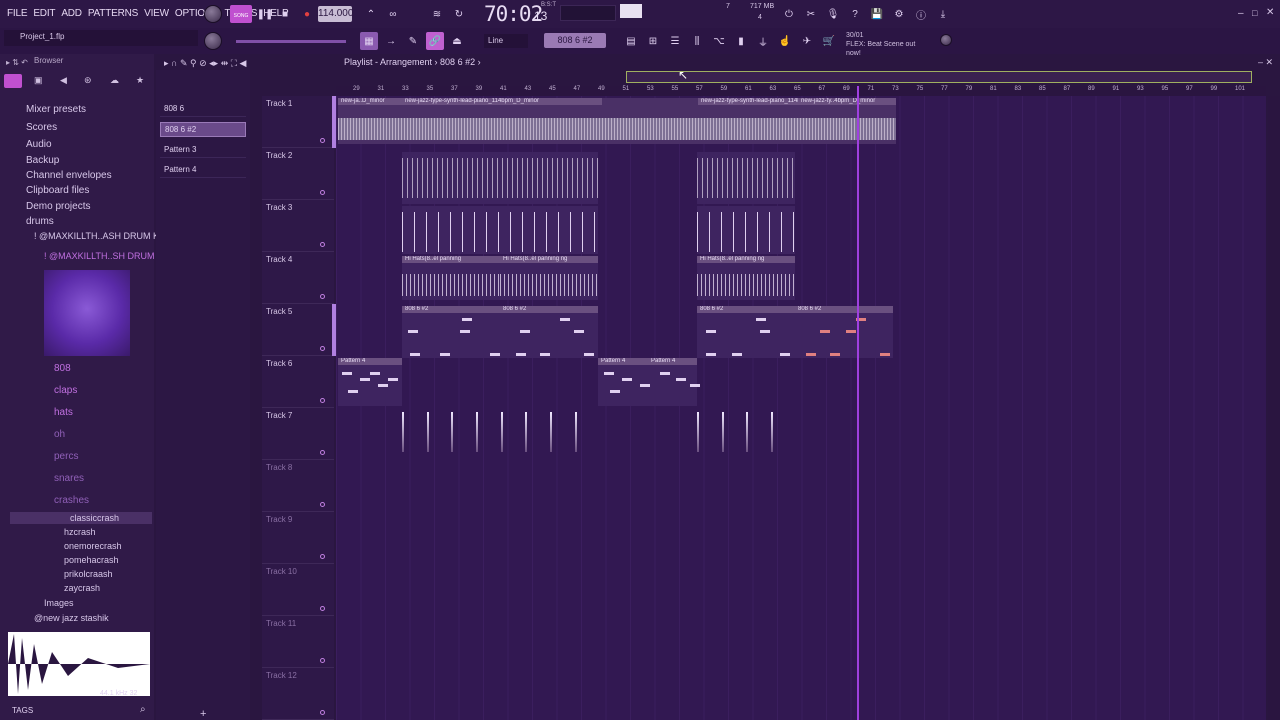  Describe the element at coordinates (281, 571) in the screenshot. I see `track-label: Track 10` at that location.